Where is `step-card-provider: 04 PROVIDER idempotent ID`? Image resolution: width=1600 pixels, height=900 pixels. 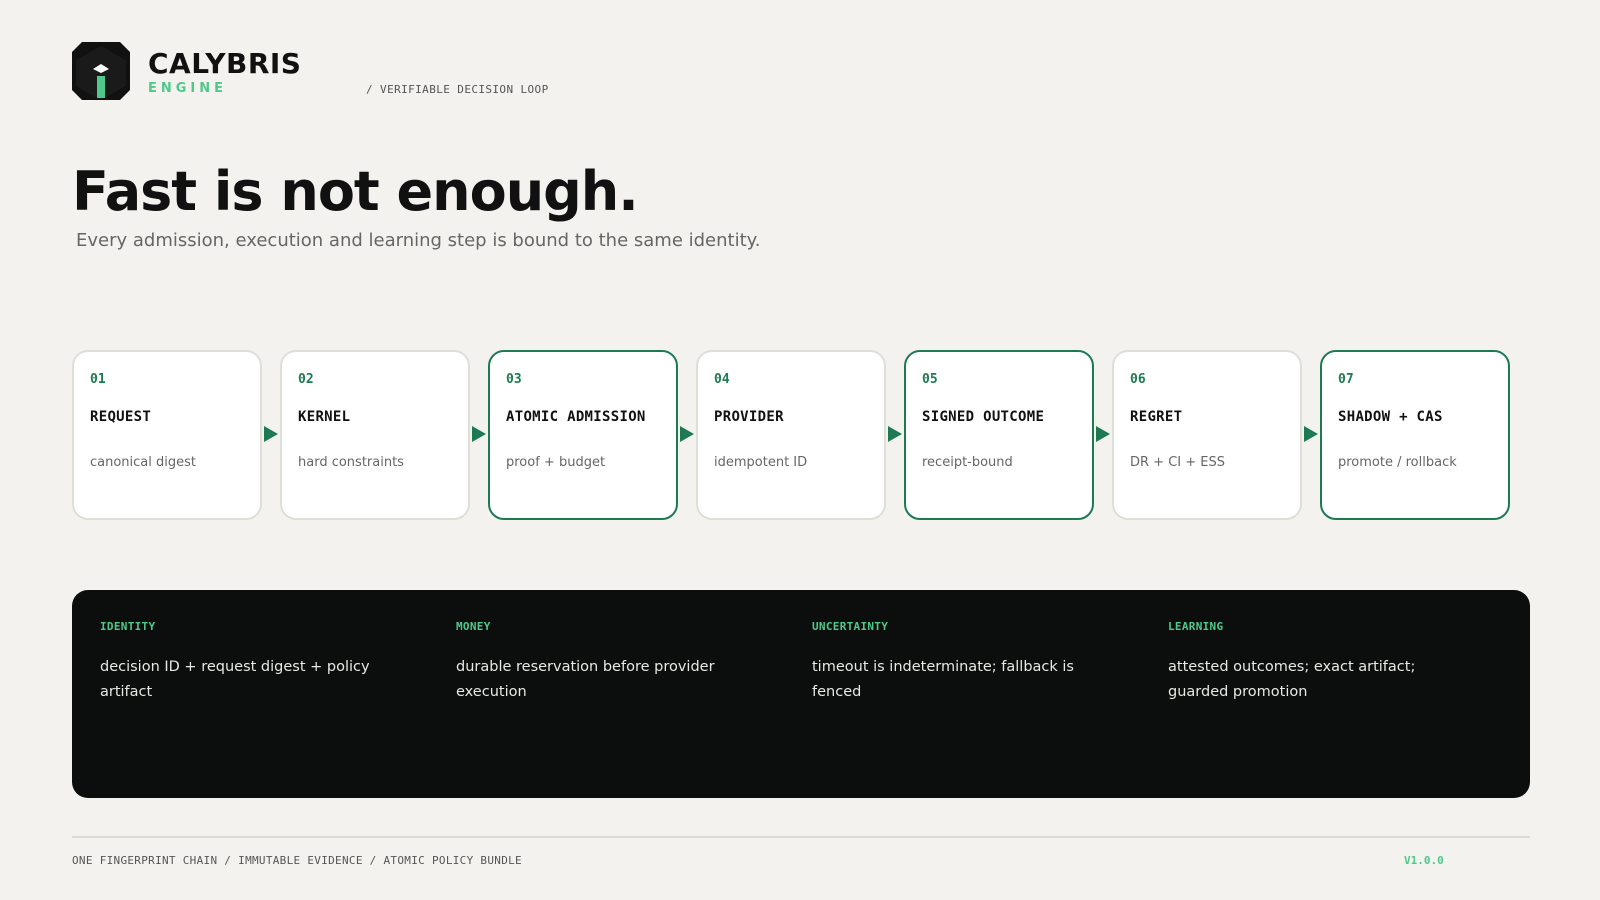
step-card-provider: 04 PROVIDER idempotent ID is located at coordinates (791, 435).